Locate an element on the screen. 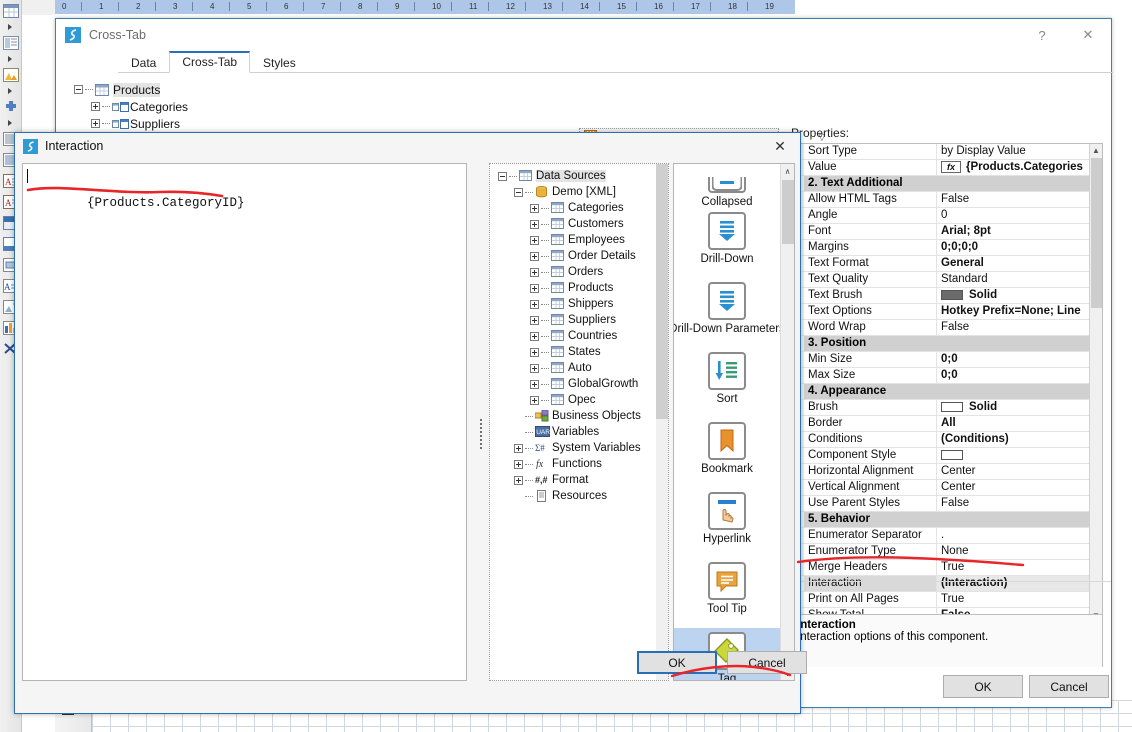 This screenshot has width=1132, height=732. data-tree-scrollbar is located at coordinates (662, 422).